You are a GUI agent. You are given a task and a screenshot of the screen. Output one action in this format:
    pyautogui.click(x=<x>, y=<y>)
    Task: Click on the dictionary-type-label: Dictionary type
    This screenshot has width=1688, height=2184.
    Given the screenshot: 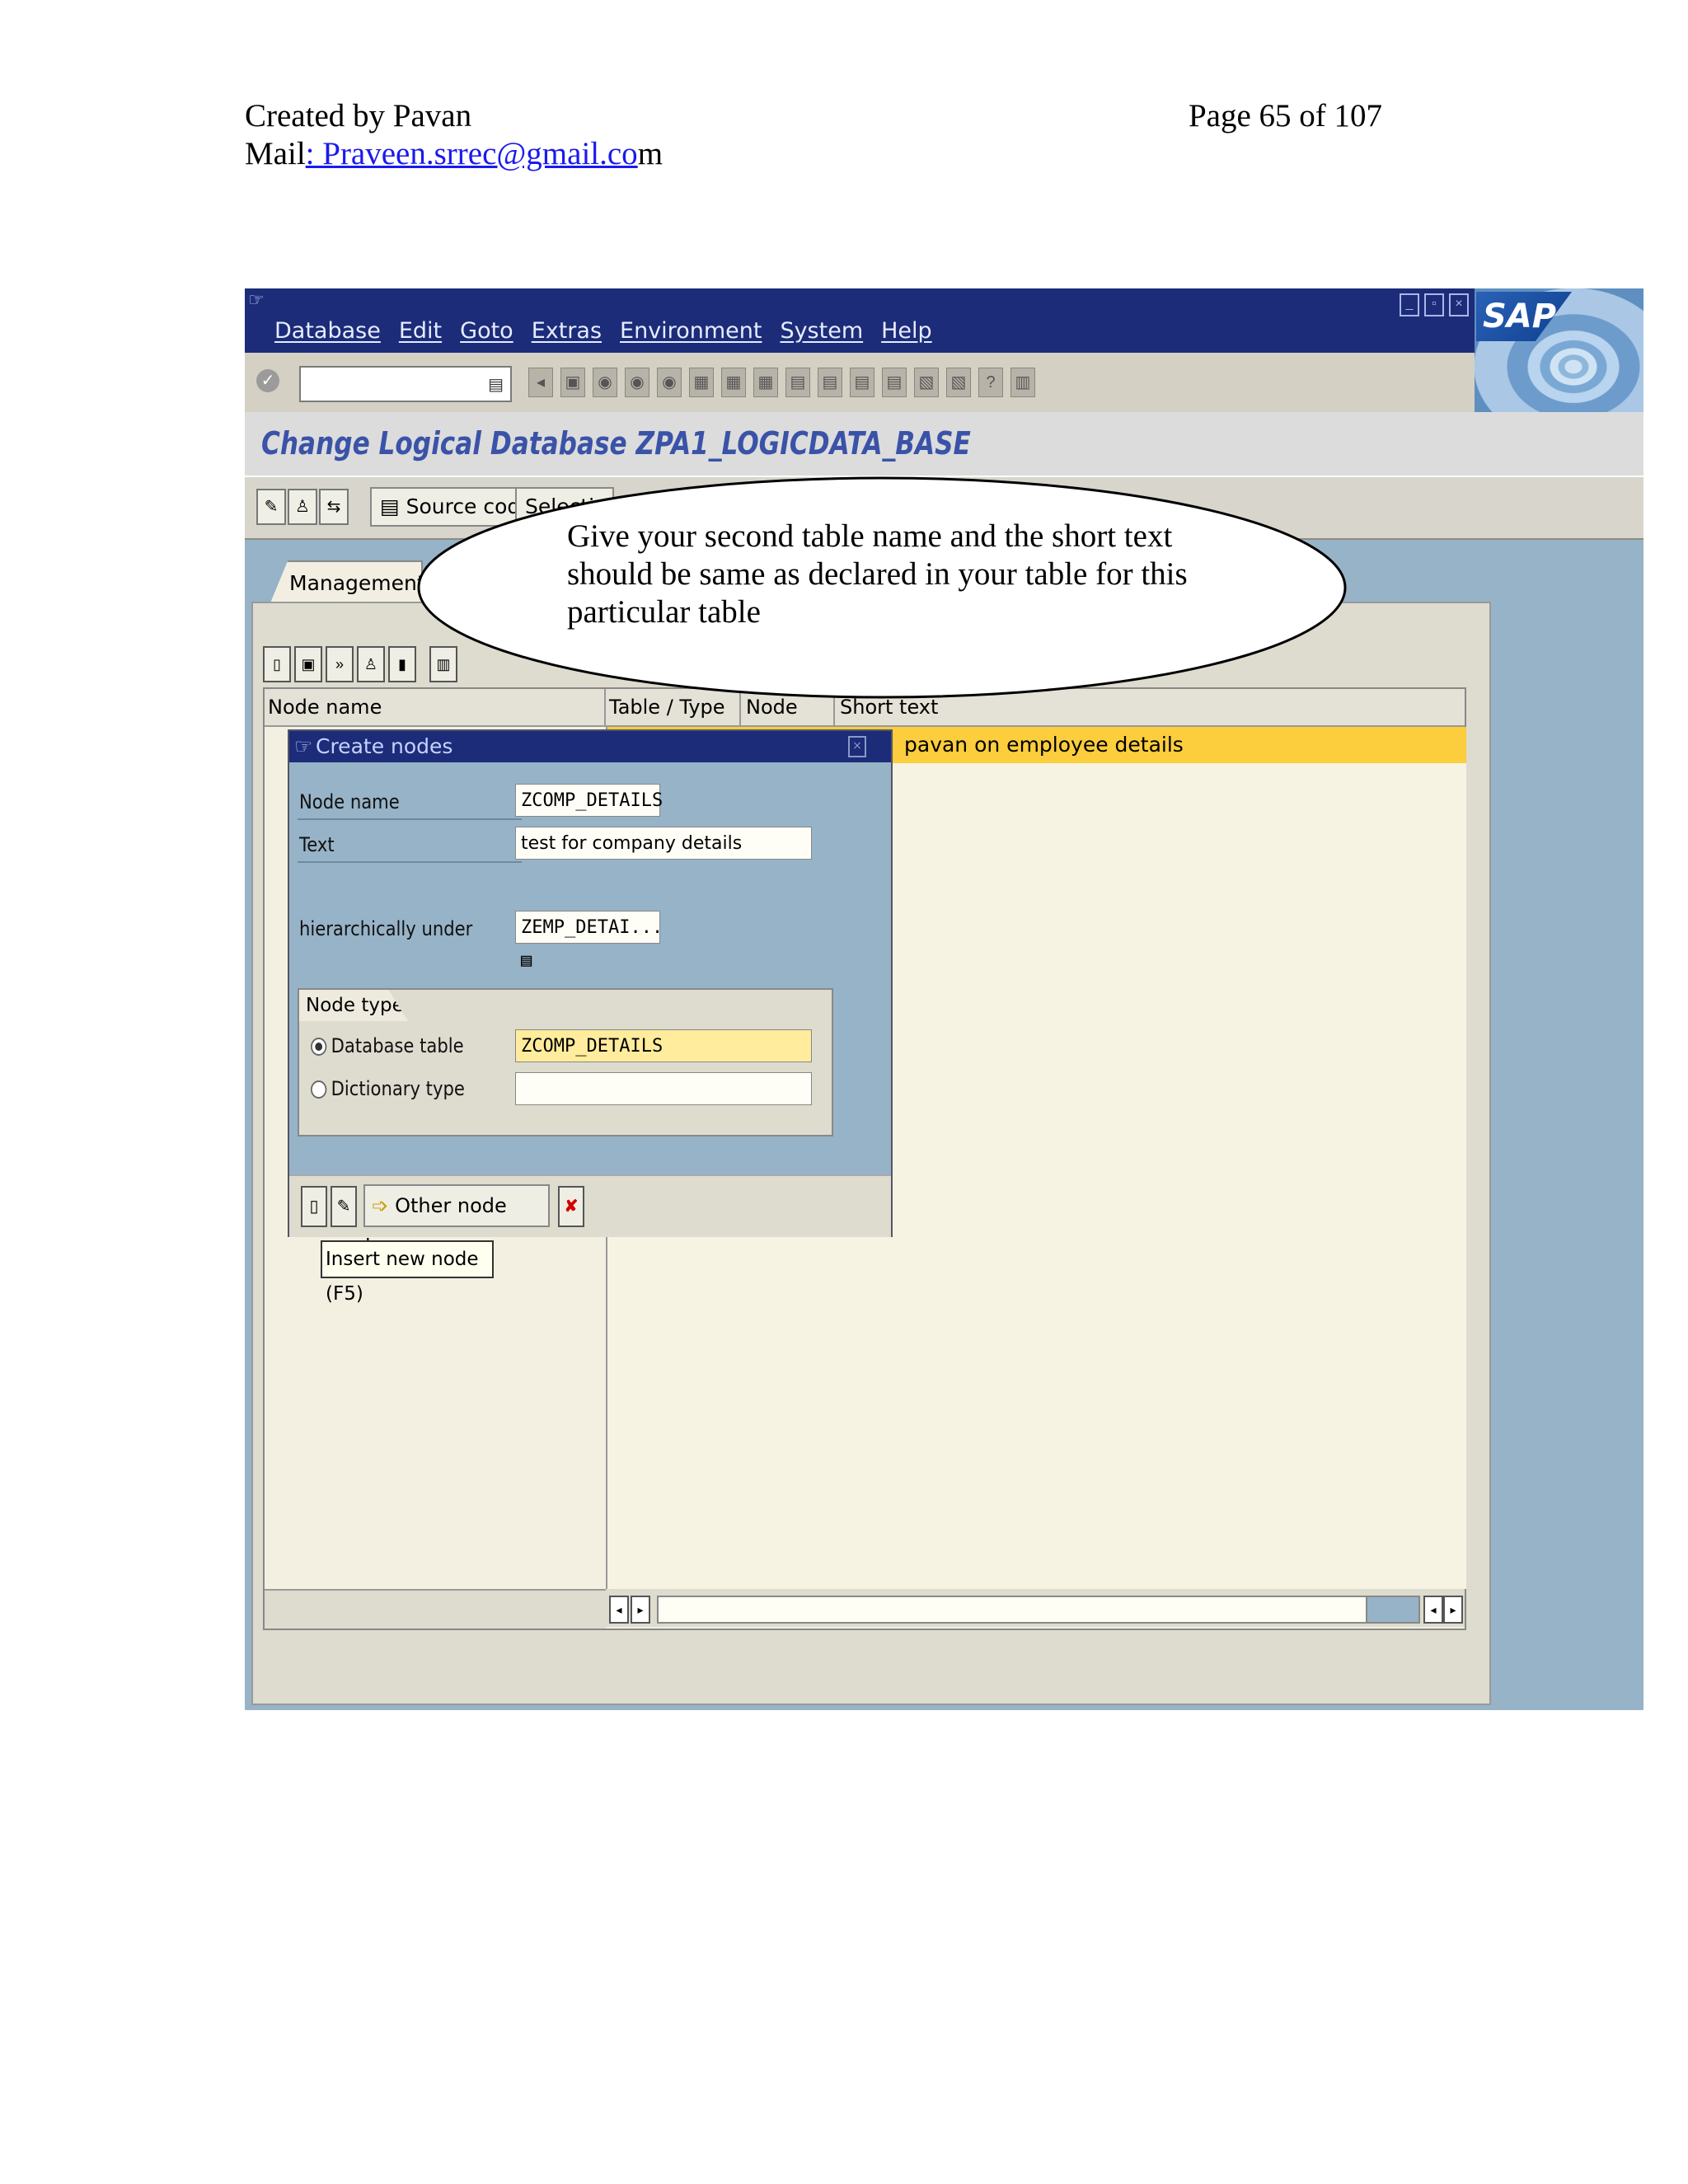 What is the action you would take?
    pyautogui.click(x=398, y=1088)
    